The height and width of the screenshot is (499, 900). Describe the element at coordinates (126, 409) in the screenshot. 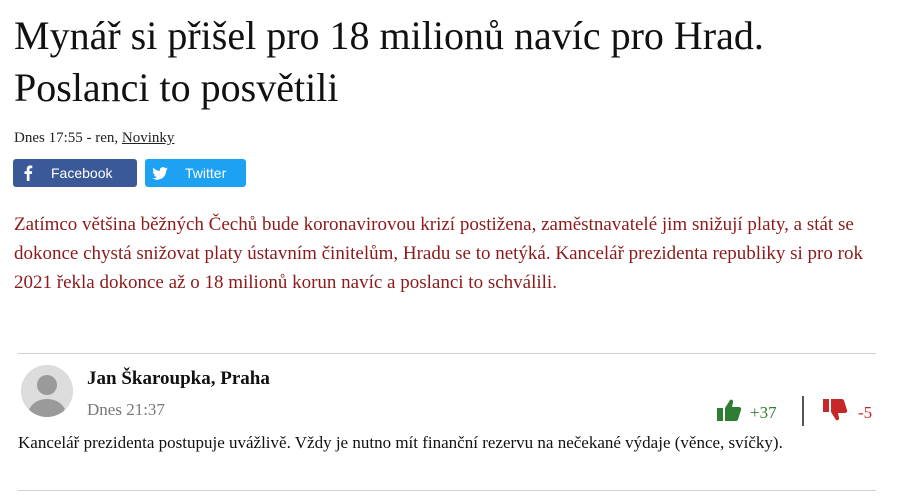

I see `comment-time: Dnes 21:37` at that location.